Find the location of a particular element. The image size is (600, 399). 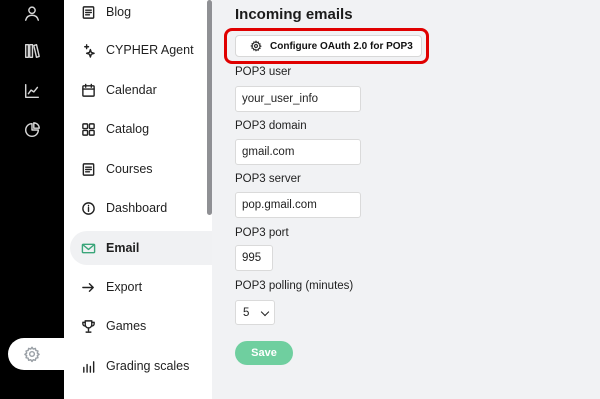

pop3-polling-label: POP3 polling (minutes) is located at coordinates (294, 286).